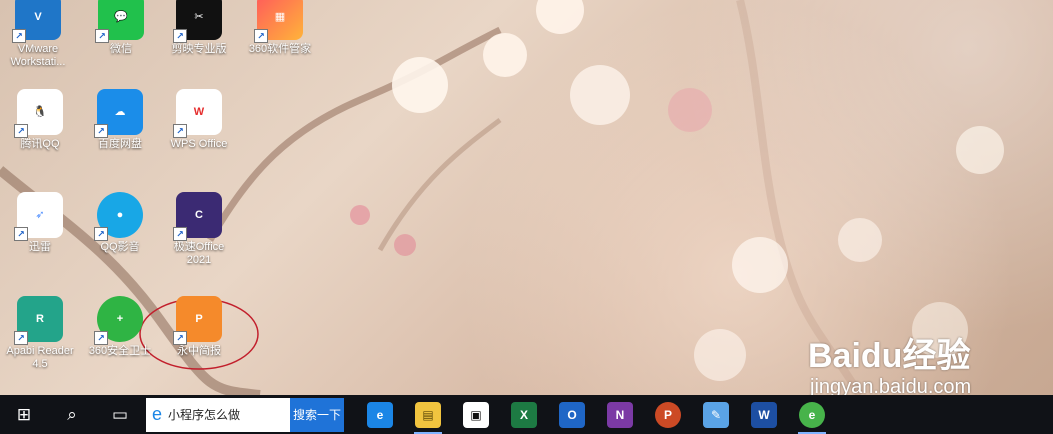  I want to click on icon-label: 360软件管家, so click(280, 49).